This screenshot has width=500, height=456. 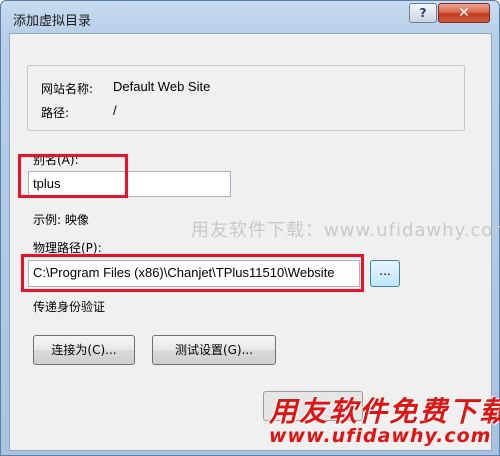 What do you see at coordinates (162, 86) in the screenshot?
I see `site-name-value: Default Web Site` at bounding box center [162, 86].